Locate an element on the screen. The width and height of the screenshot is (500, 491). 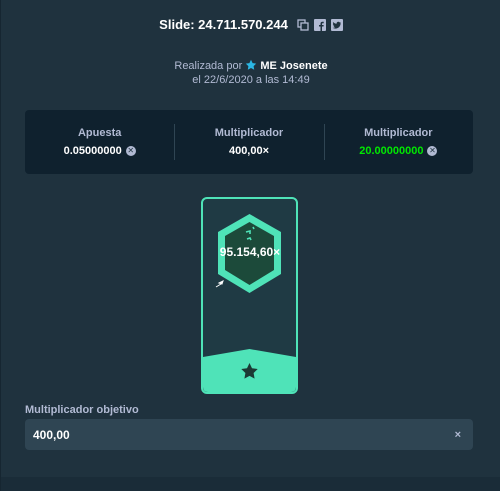
vip-star-icon is located at coordinates (251, 64).